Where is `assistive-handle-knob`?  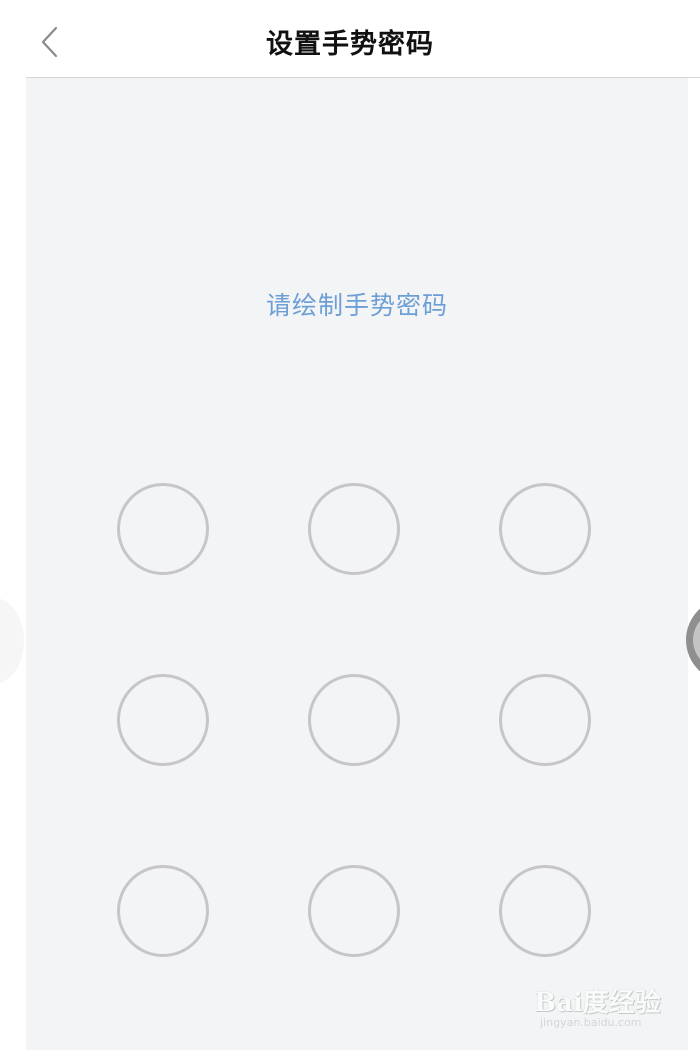 assistive-handle-knob is located at coordinates (696, 640).